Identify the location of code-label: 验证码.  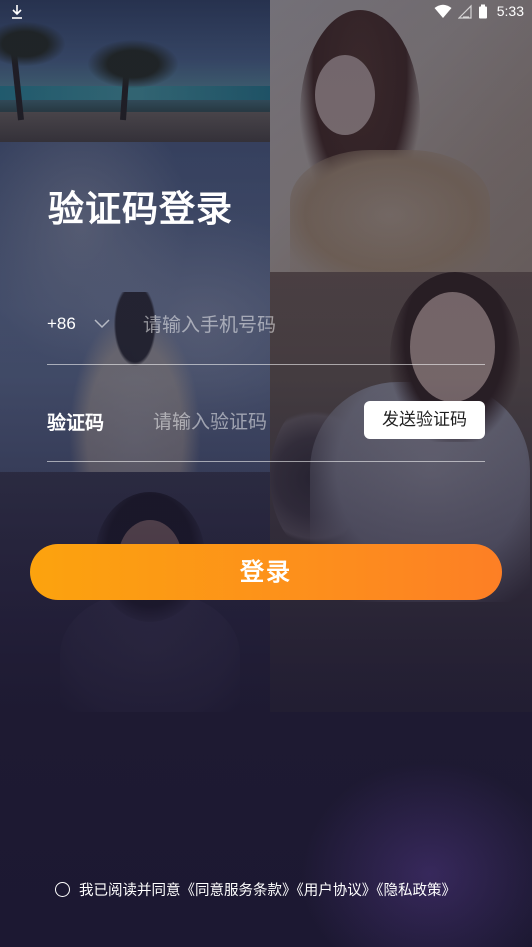
(76, 423).